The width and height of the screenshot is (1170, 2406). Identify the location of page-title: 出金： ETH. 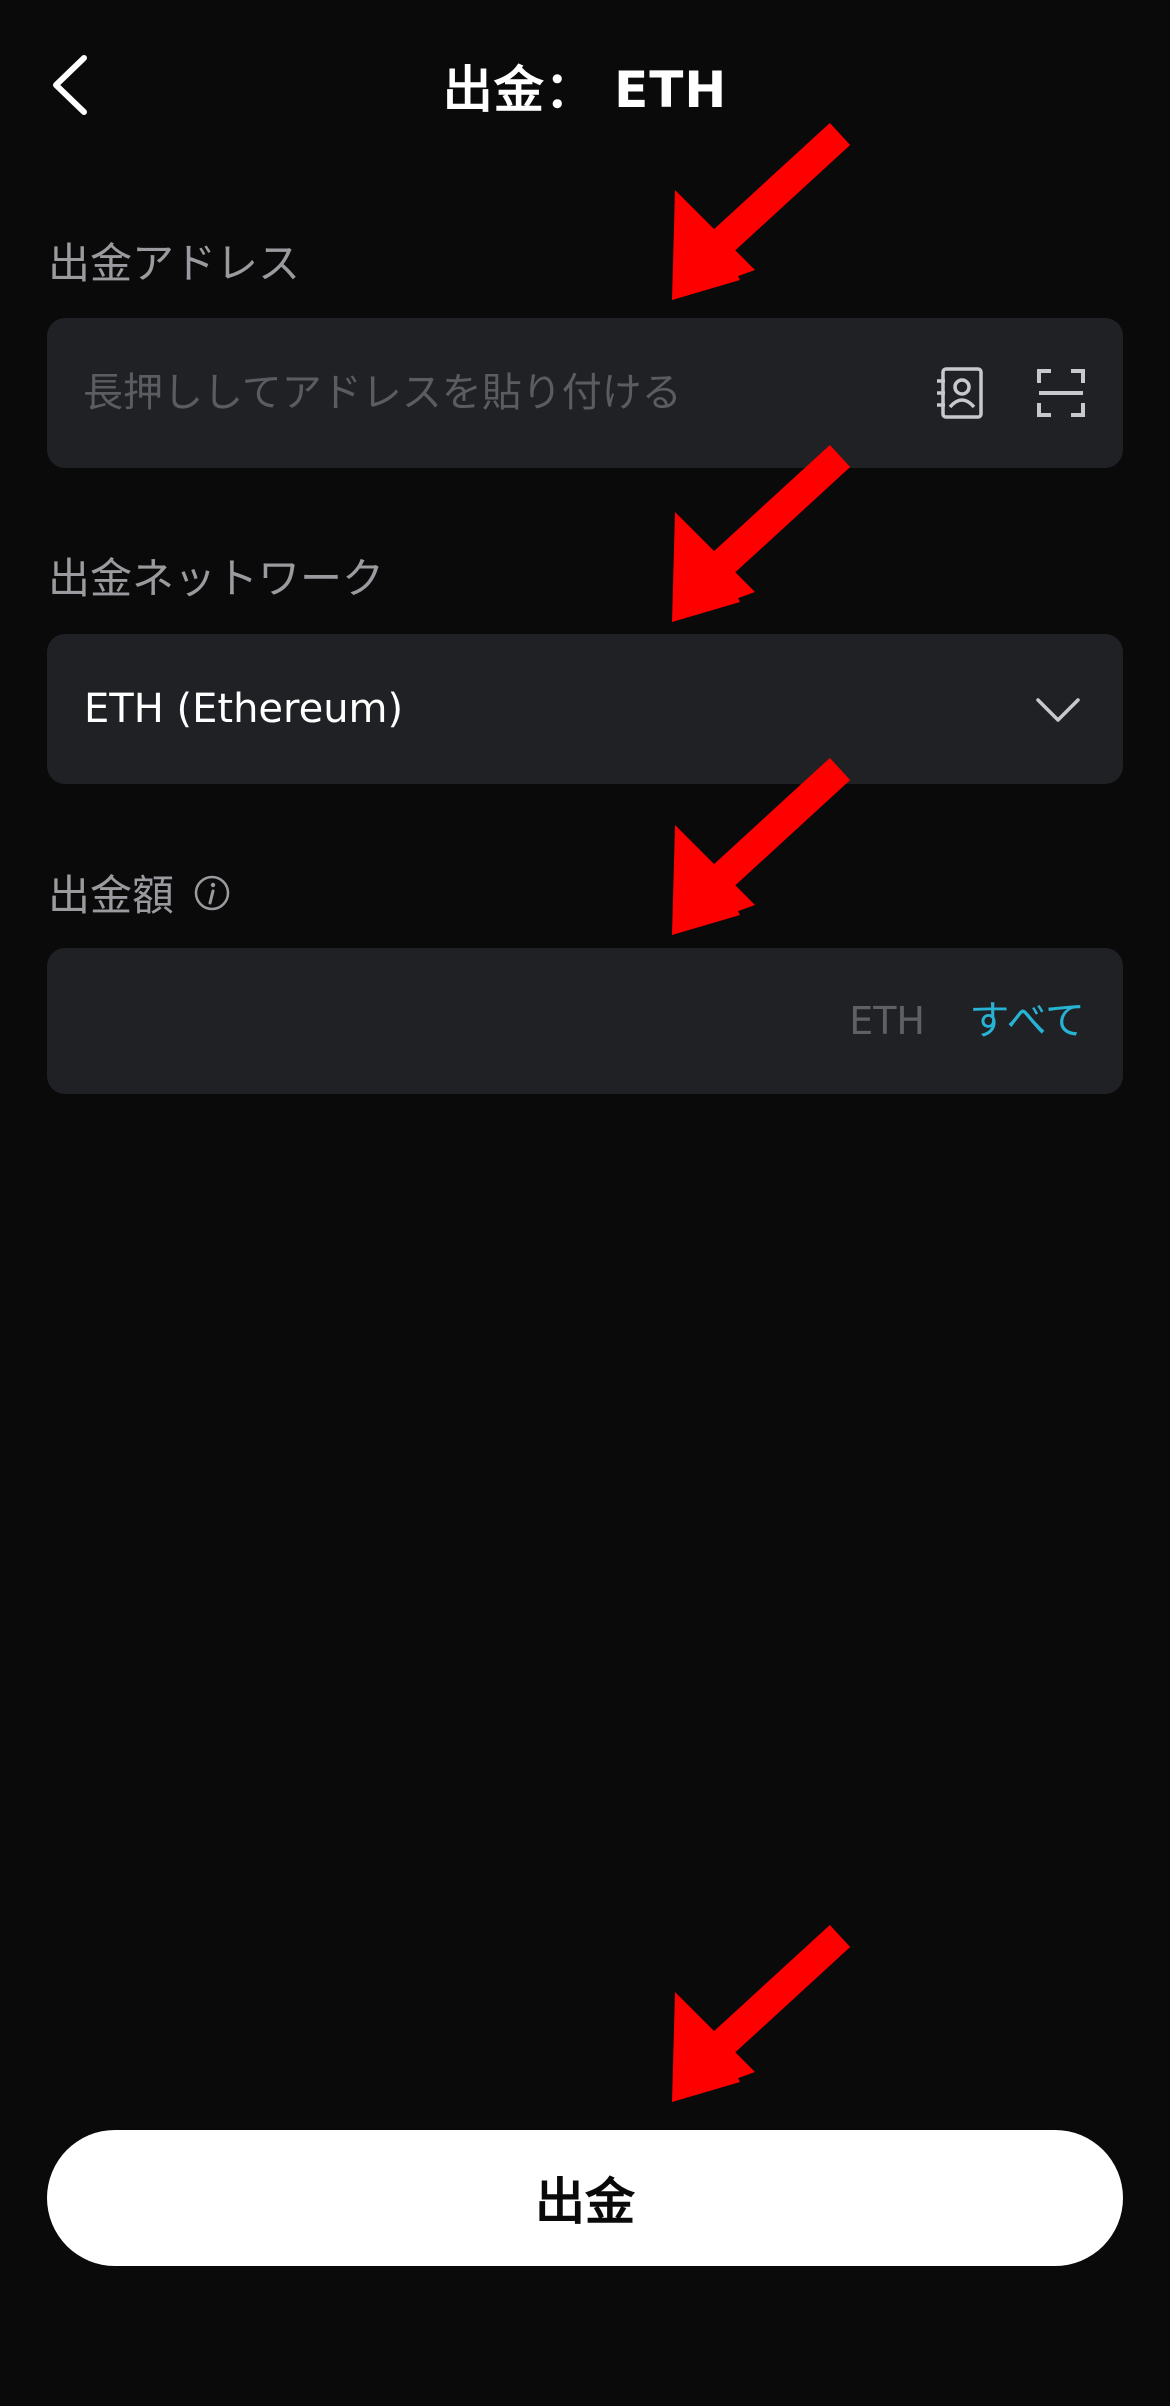
(585, 90).